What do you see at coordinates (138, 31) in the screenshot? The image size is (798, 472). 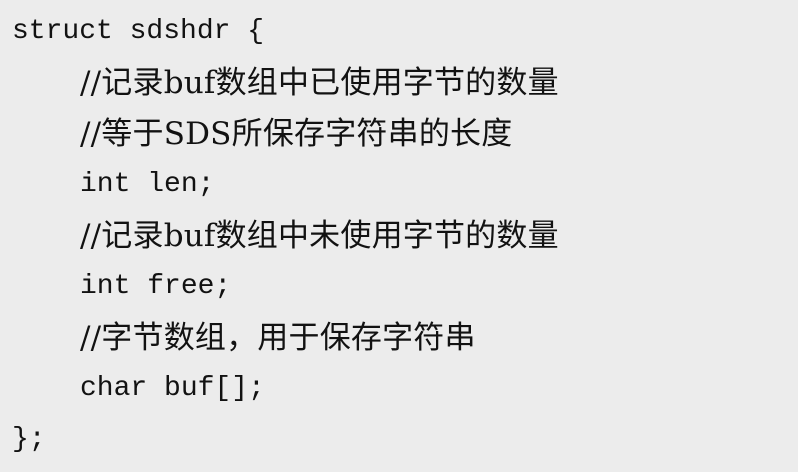 I see `struct-declaration-line: struct sdshdr {` at bounding box center [138, 31].